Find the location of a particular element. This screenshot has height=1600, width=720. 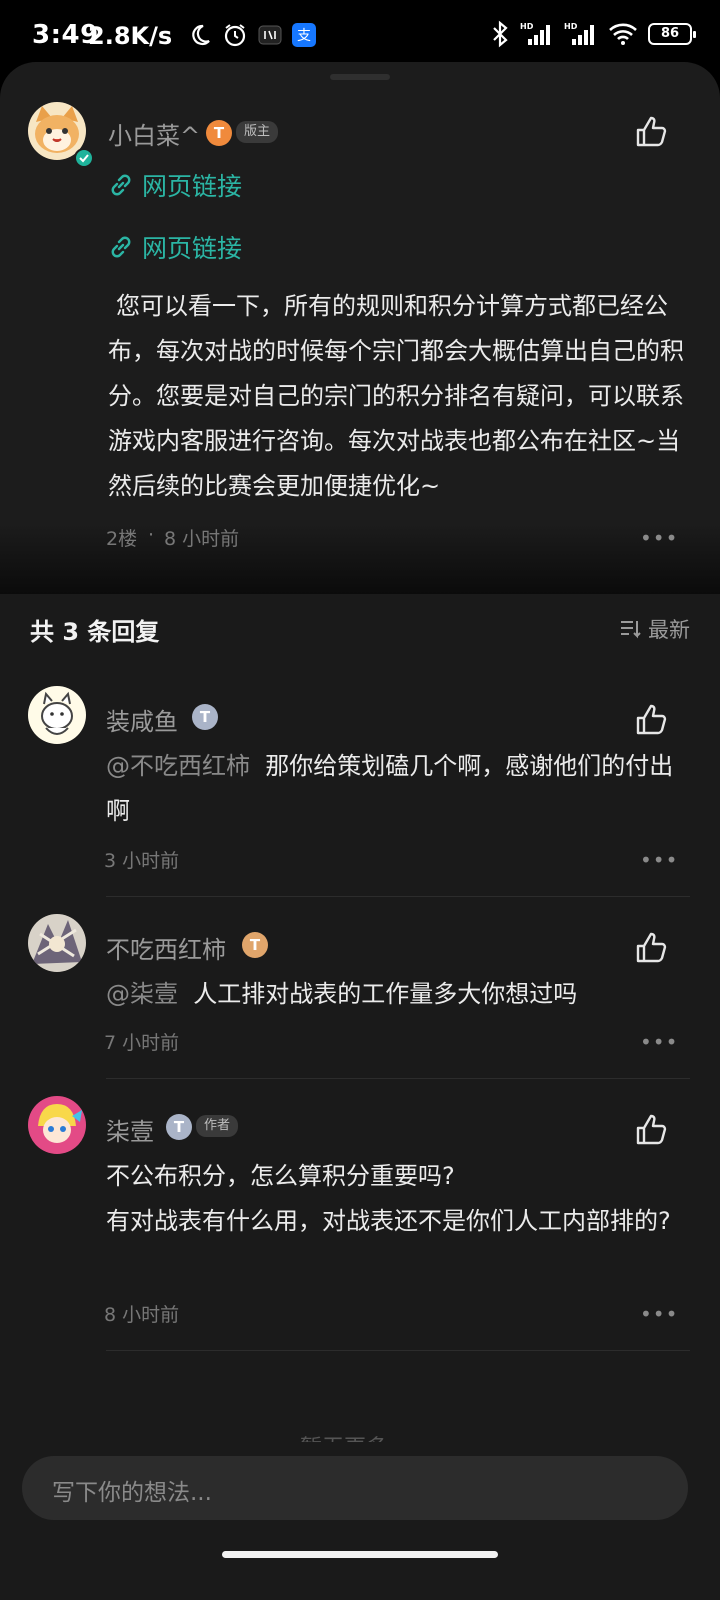

reply-time: 3 小时前 is located at coordinates (142, 861).